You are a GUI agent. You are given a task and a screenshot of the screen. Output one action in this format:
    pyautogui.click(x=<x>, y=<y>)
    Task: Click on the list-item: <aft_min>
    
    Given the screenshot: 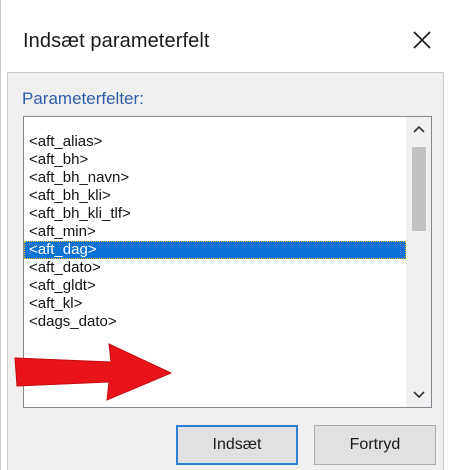 What is the action you would take?
    pyautogui.click(x=215, y=232)
    